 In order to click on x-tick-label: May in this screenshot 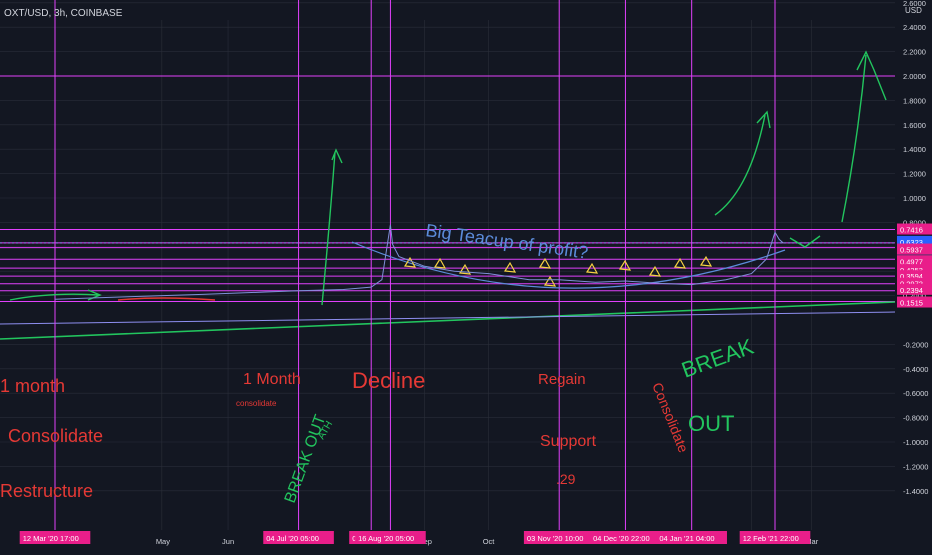, I will do `click(163, 541)`.